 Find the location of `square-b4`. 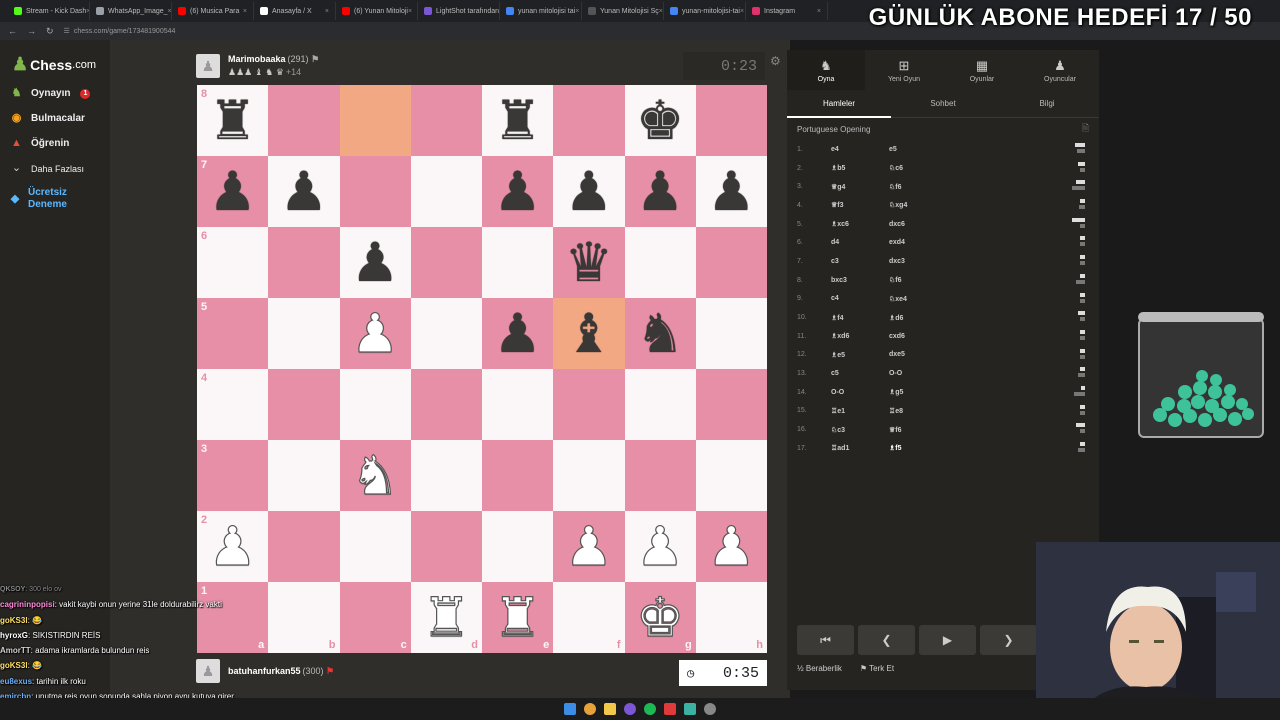

square-b4 is located at coordinates (304, 404).